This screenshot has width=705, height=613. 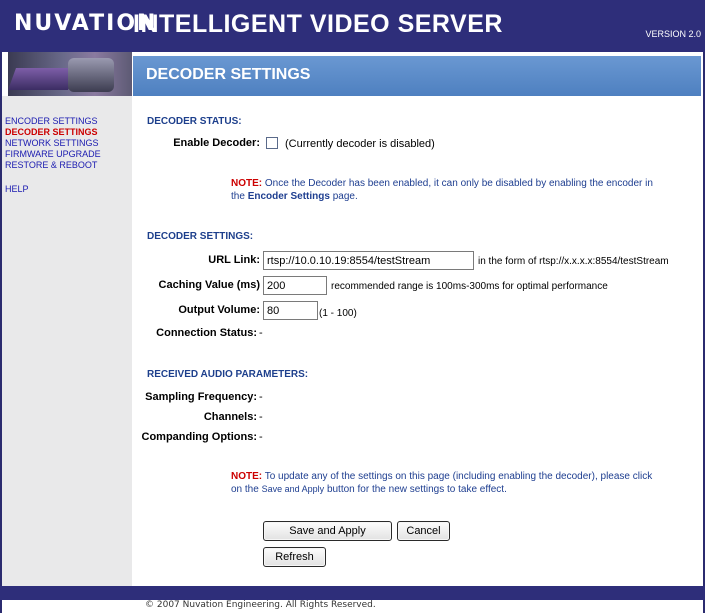 What do you see at coordinates (230, 417) in the screenshot?
I see `channels-label: Channels:` at bounding box center [230, 417].